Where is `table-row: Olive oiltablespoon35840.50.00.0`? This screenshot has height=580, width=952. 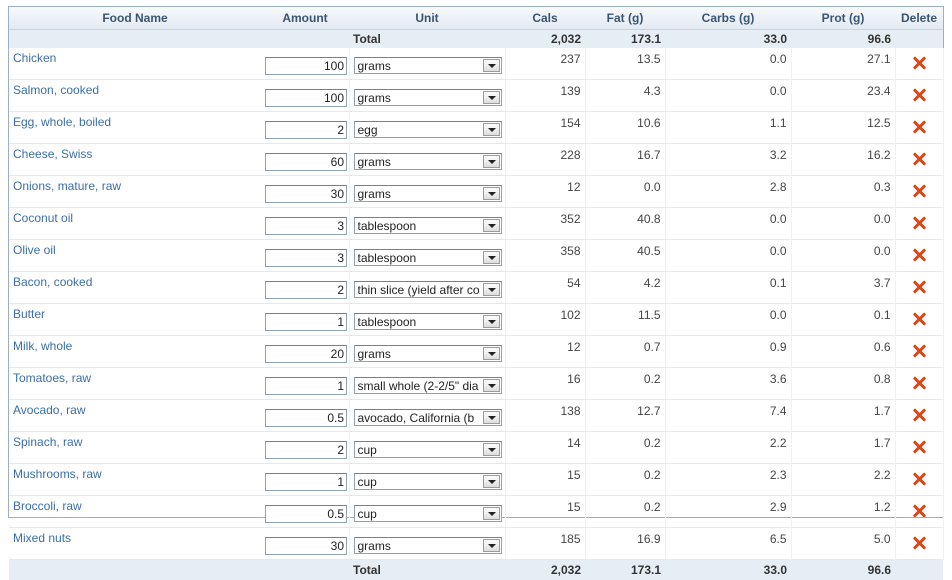 table-row: Olive oiltablespoon35840.50.00.0 is located at coordinates (476, 256).